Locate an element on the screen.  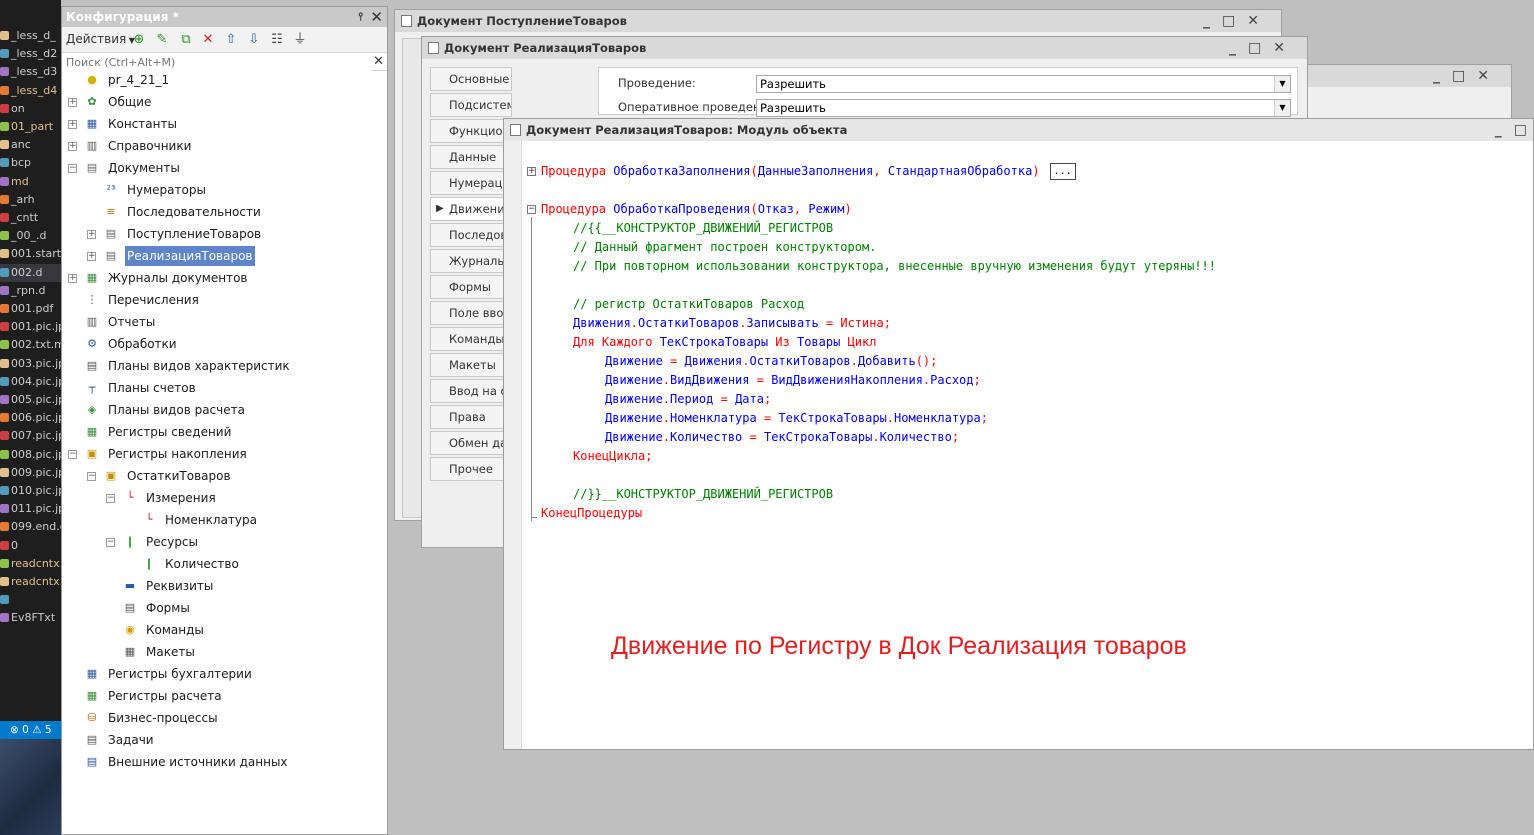
pin-icon: ⫯ is located at coordinates (360, 17).